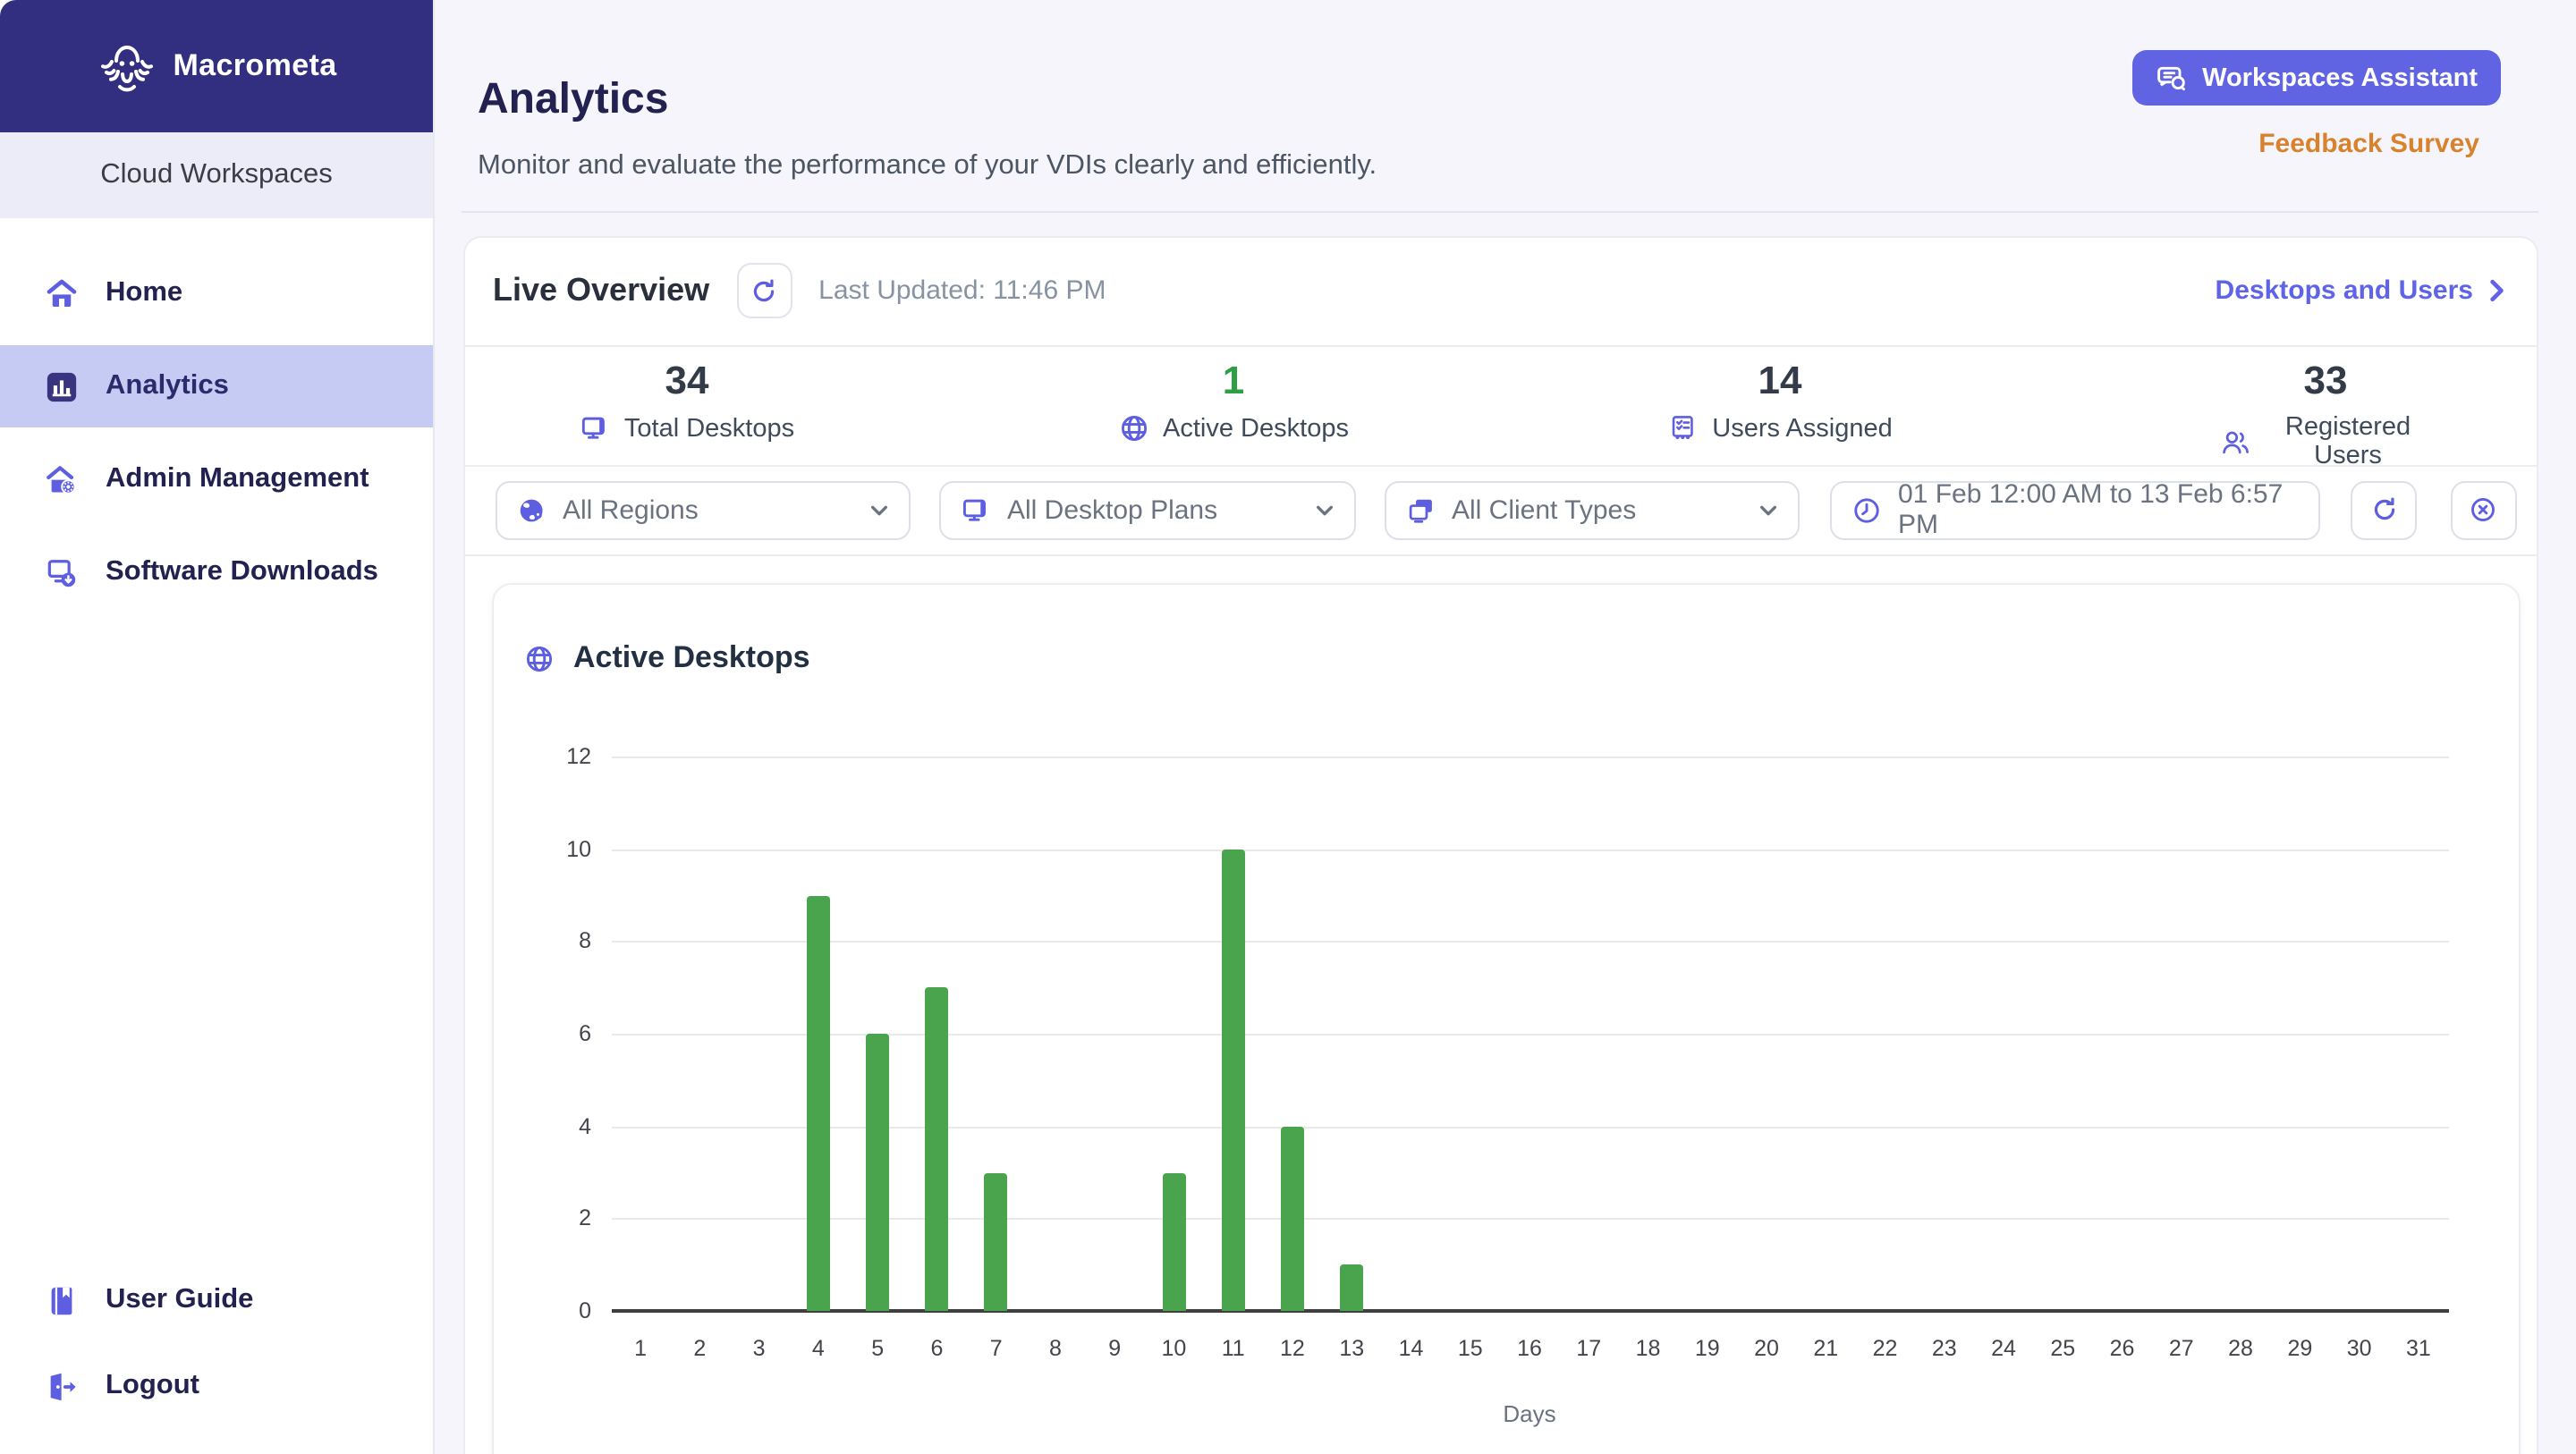 Image resolution: width=2576 pixels, height=1454 pixels. What do you see at coordinates (1174, 1349) in the screenshot?
I see `x-axis-tick-label: 10` at bounding box center [1174, 1349].